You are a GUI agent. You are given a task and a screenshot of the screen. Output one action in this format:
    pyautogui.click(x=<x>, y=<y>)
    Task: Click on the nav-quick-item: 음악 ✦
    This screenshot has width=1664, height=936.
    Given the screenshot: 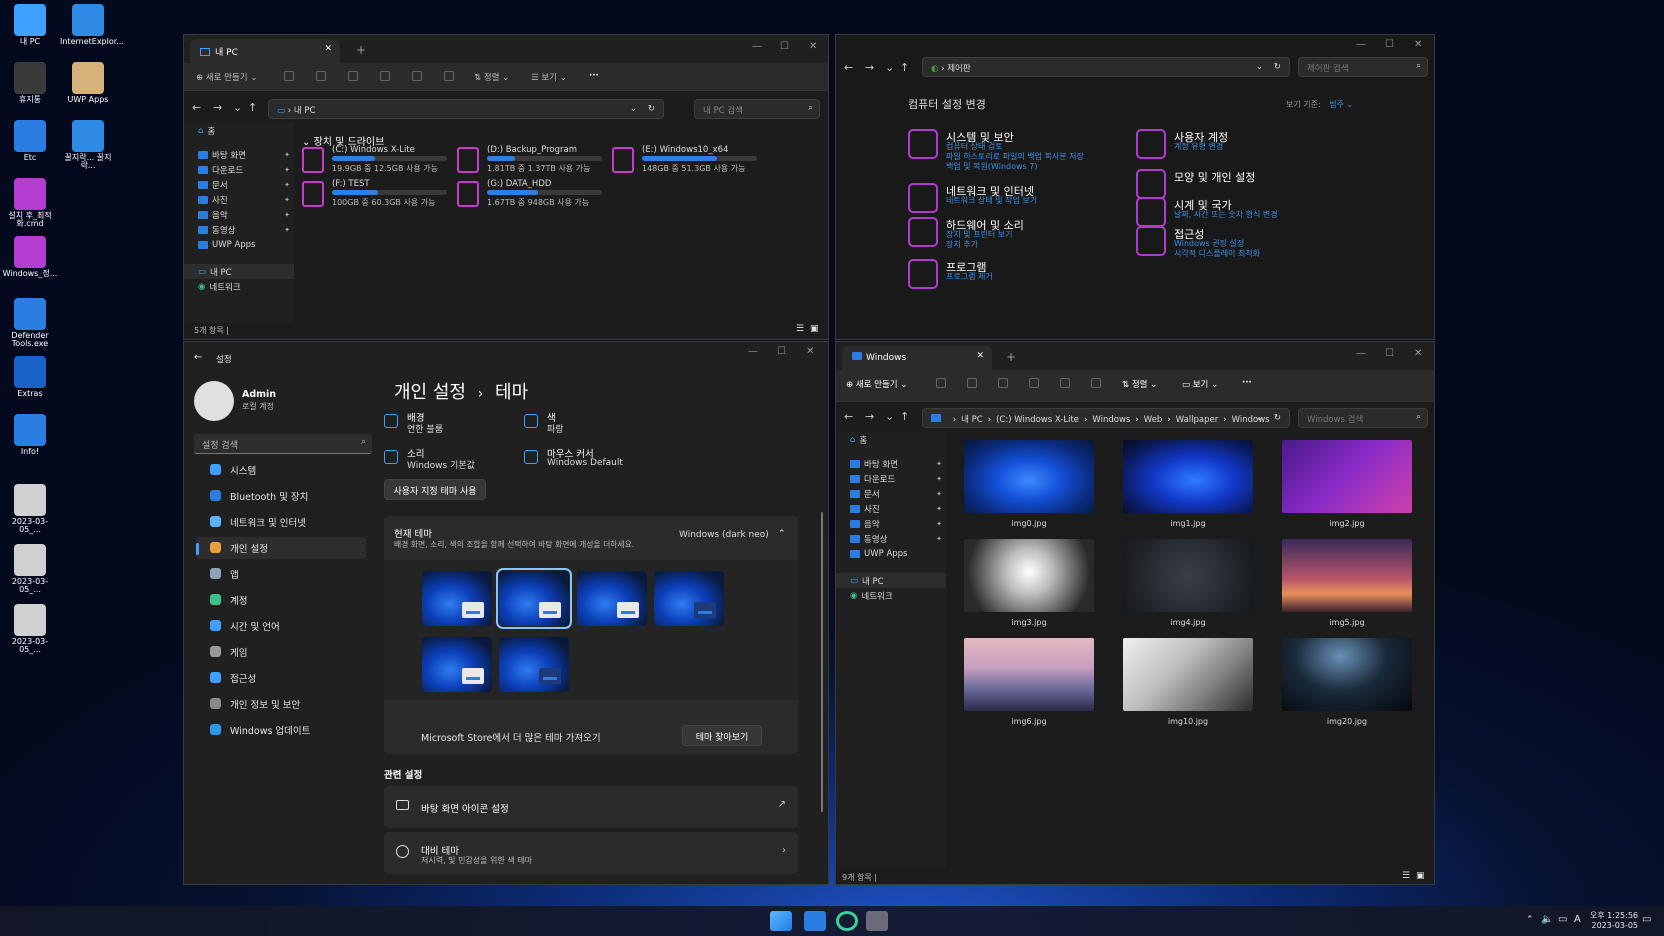 What is the action you would take?
    pyautogui.click(x=891, y=523)
    